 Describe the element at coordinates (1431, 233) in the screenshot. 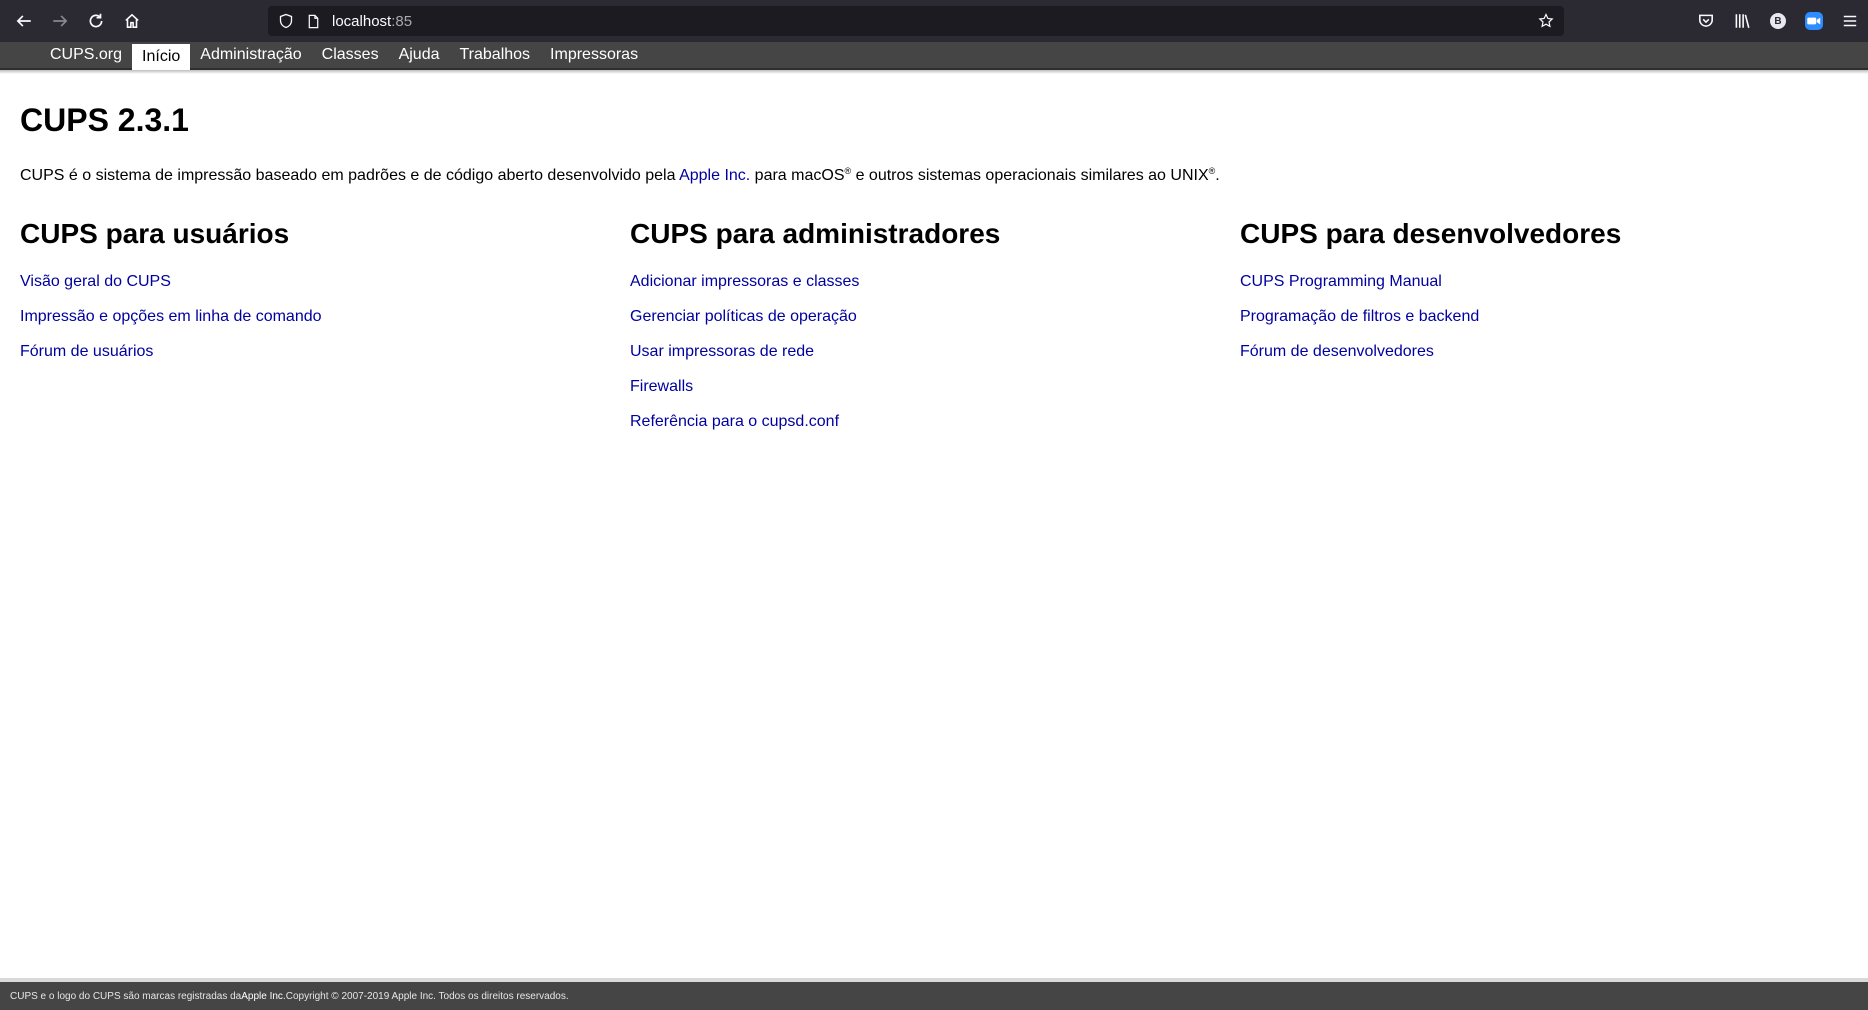

I see `column-heading: CUPS para desenvolvedores` at that location.